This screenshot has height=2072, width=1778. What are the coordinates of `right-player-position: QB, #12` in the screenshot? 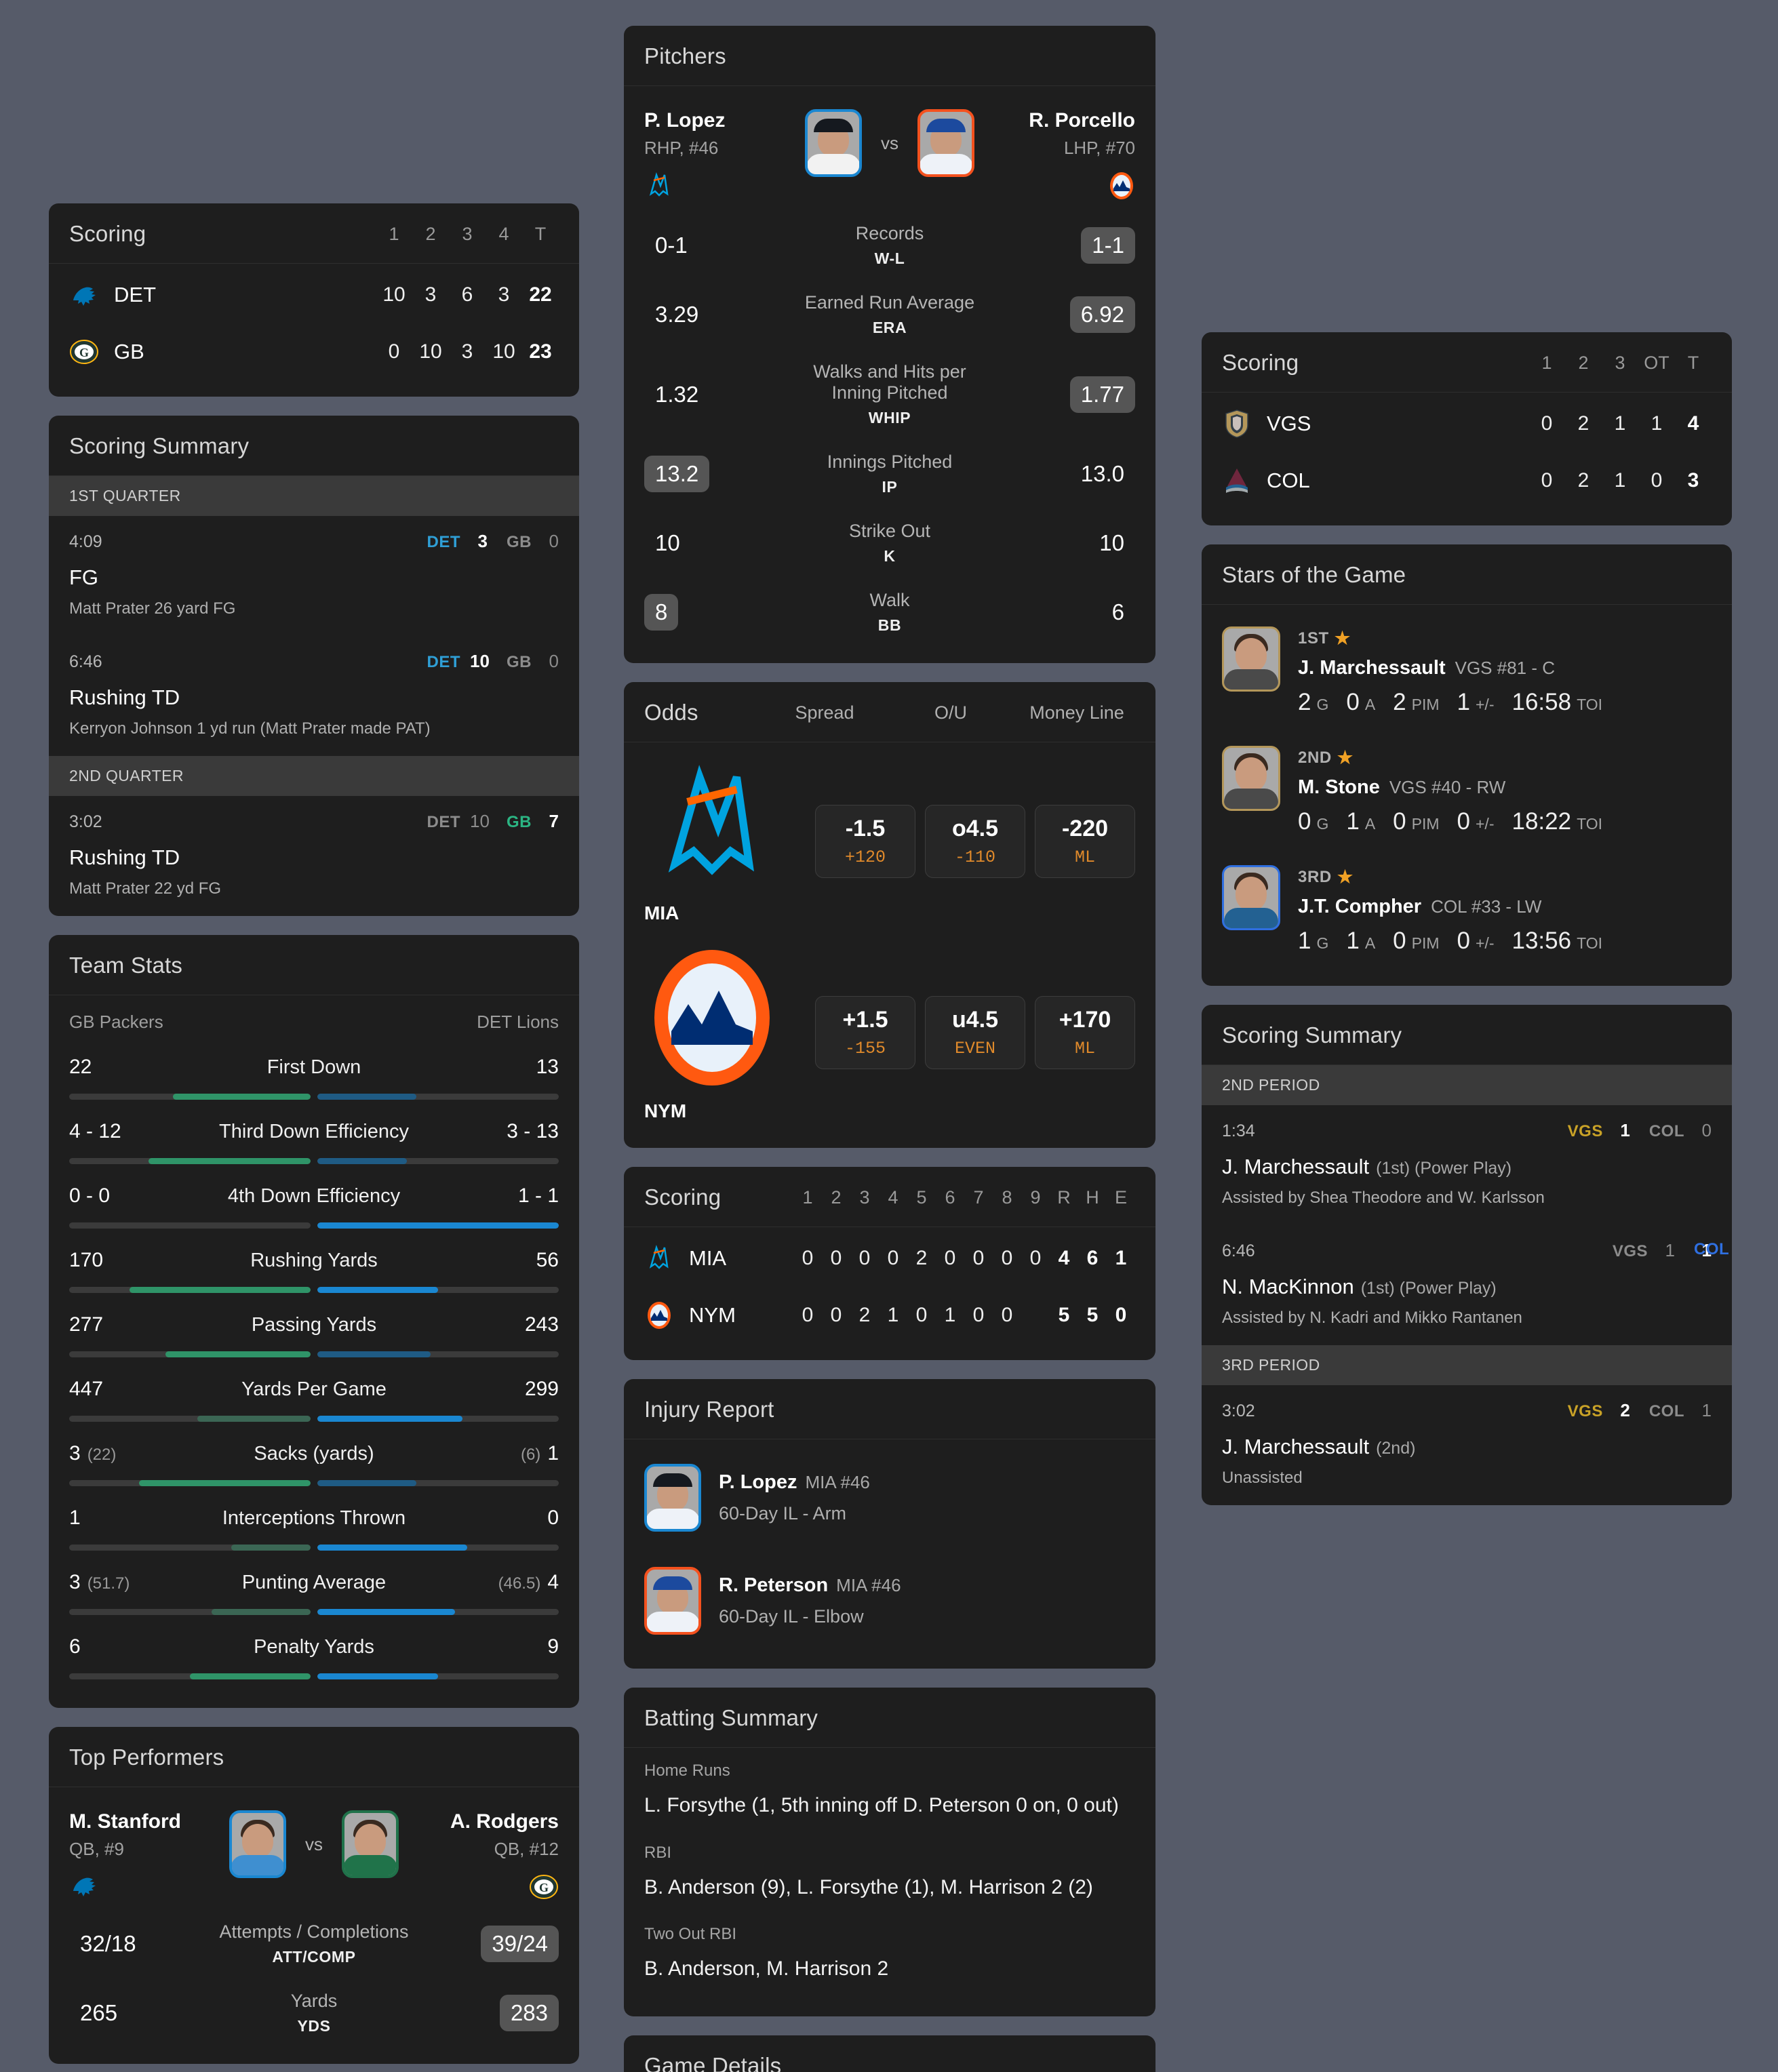 It's located at (526, 1849).